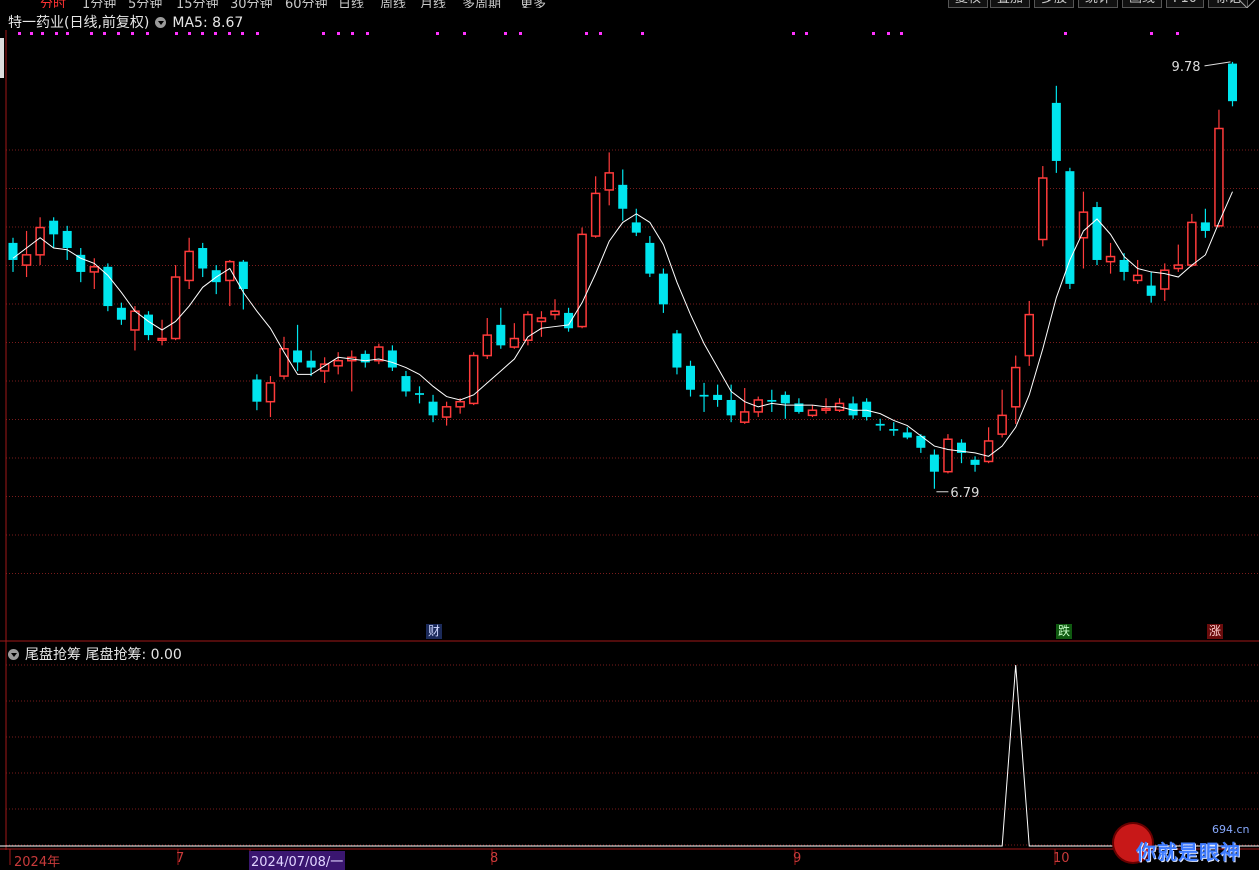  Describe the element at coordinates (1083, 280) in the screenshot. I see `price-annotations: 9.78 6.79` at that location.